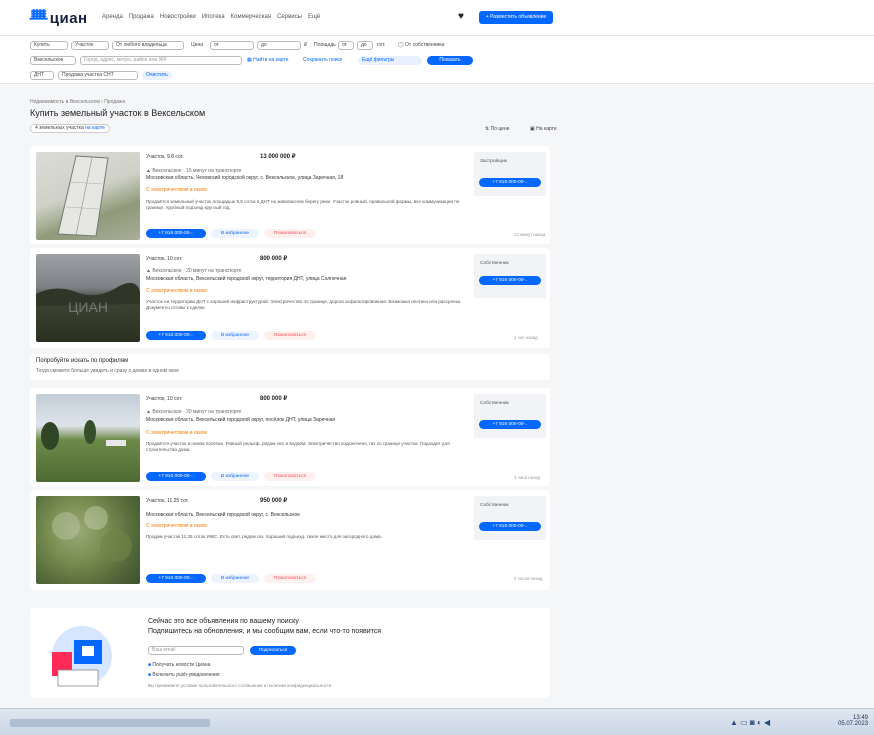 The width and height of the screenshot is (874, 735). What do you see at coordinates (157, 75) in the screenshot?
I see `clear-filters-button: Очистить` at bounding box center [157, 75].